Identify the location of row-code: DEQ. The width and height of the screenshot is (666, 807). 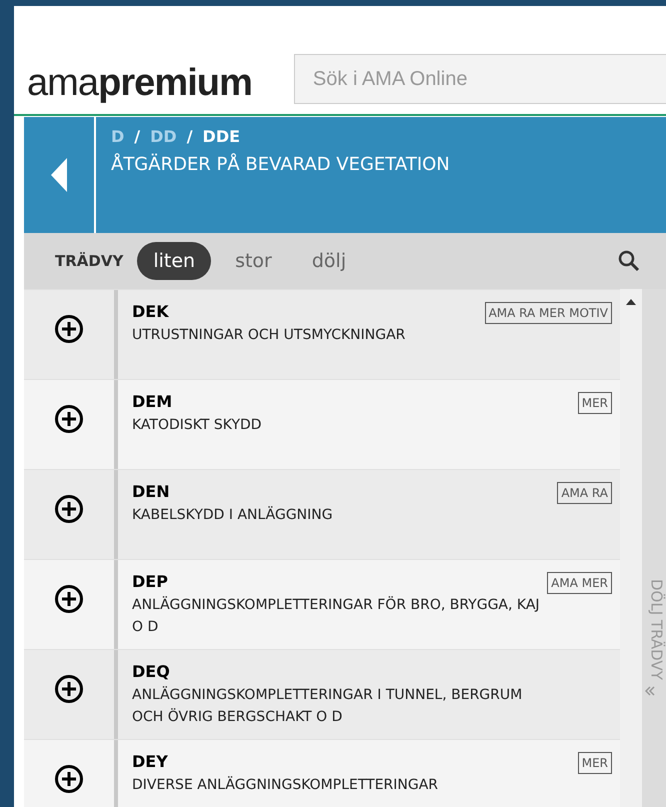
(151, 672).